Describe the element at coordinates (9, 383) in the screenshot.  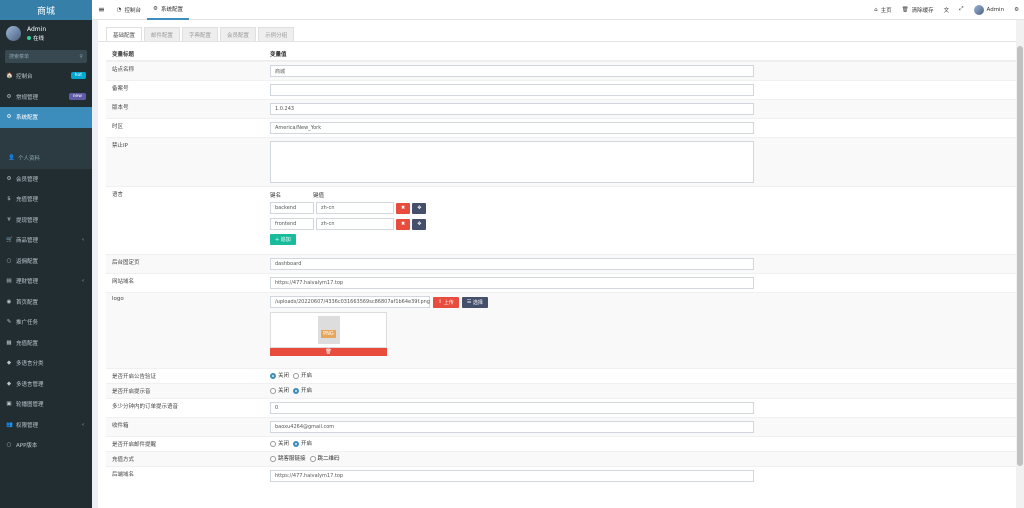
I see `multilang-icon: ◆` at that location.